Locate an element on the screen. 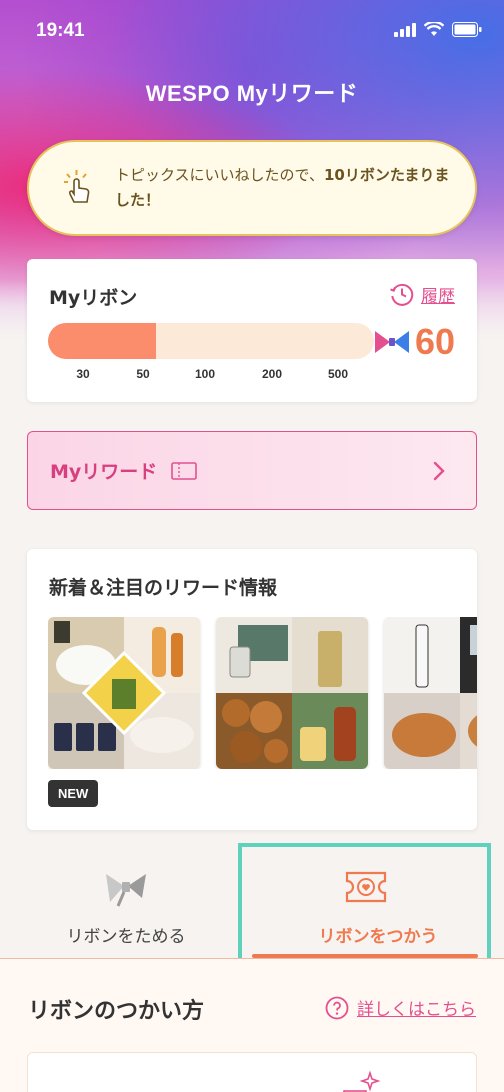 The image size is (504, 1092). toast-message: トピックスにいいねしたので、10リボンたまりました！ is located at coordinates (287, 188).